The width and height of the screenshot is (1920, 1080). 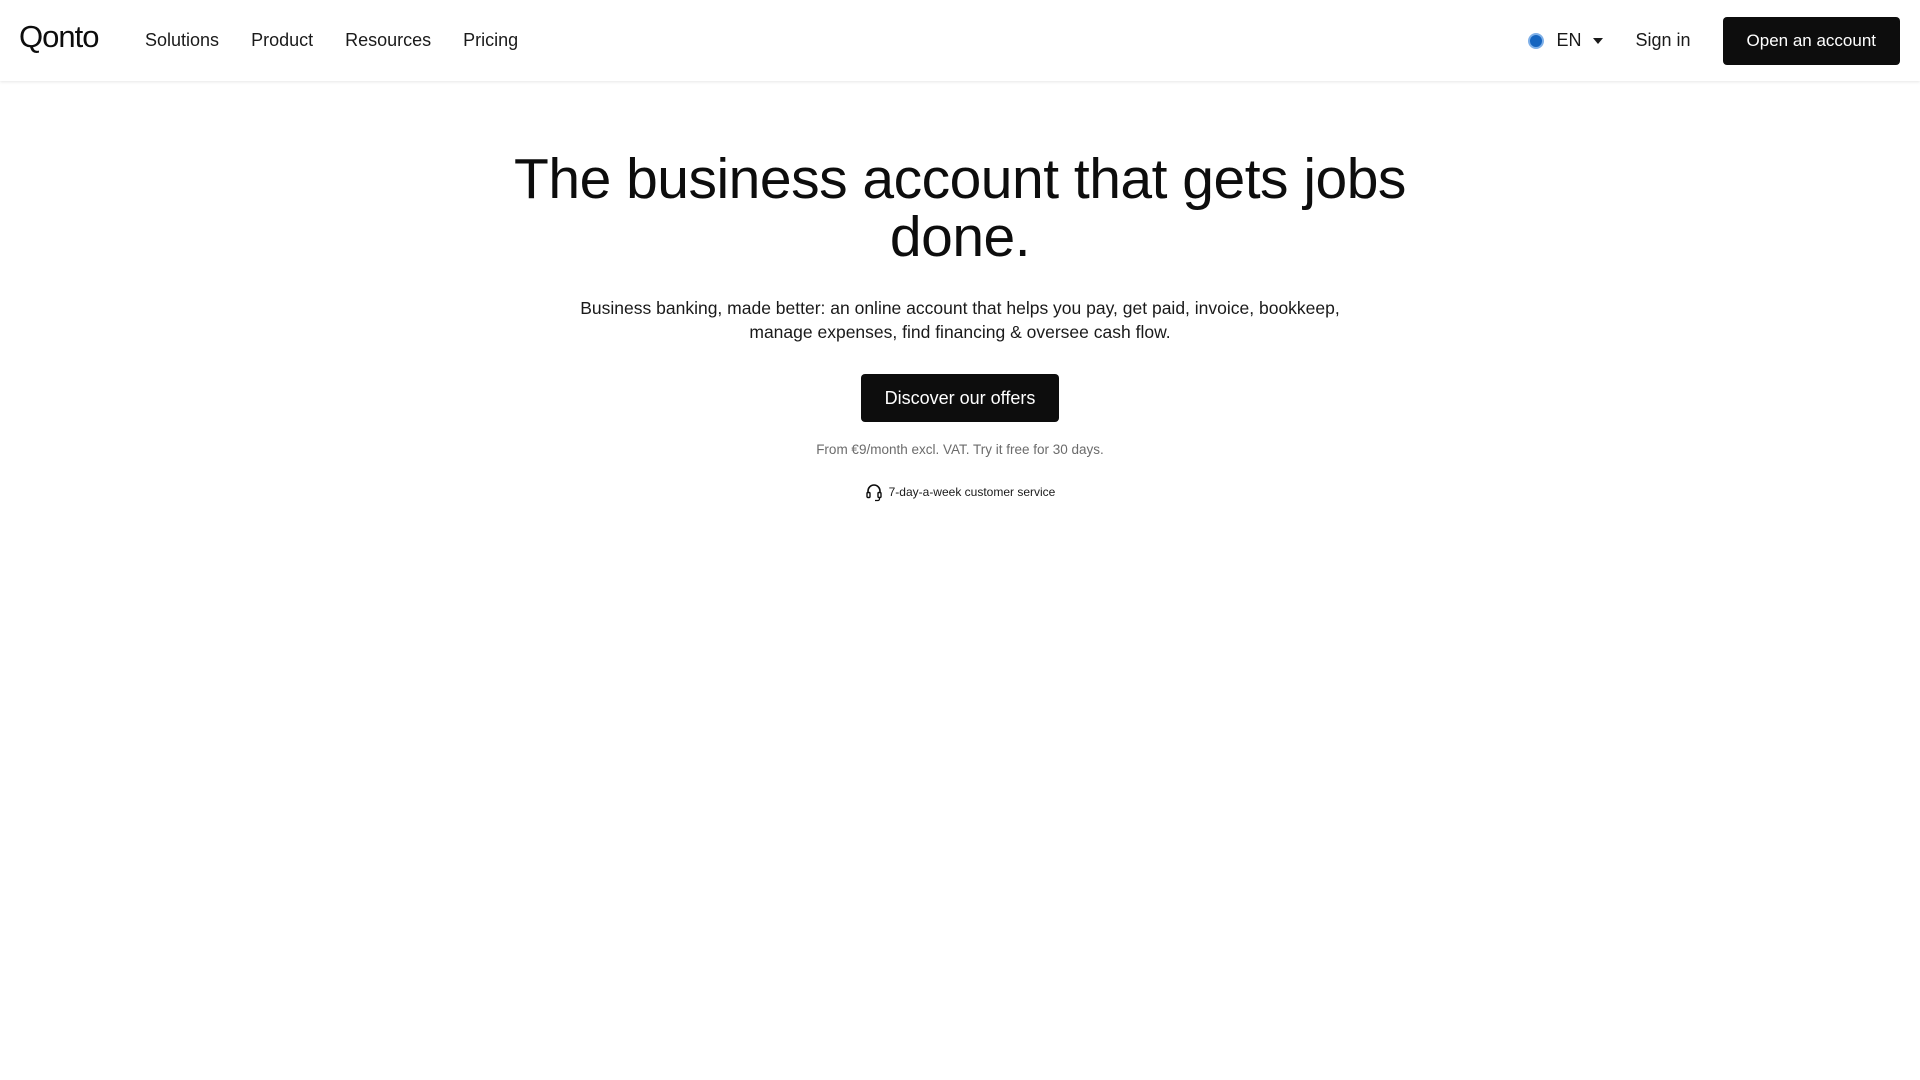 What do you see at coordinates (1569, 40) in the screenshot?
I see `language-label: EN` at bounding box center [1569, 40].